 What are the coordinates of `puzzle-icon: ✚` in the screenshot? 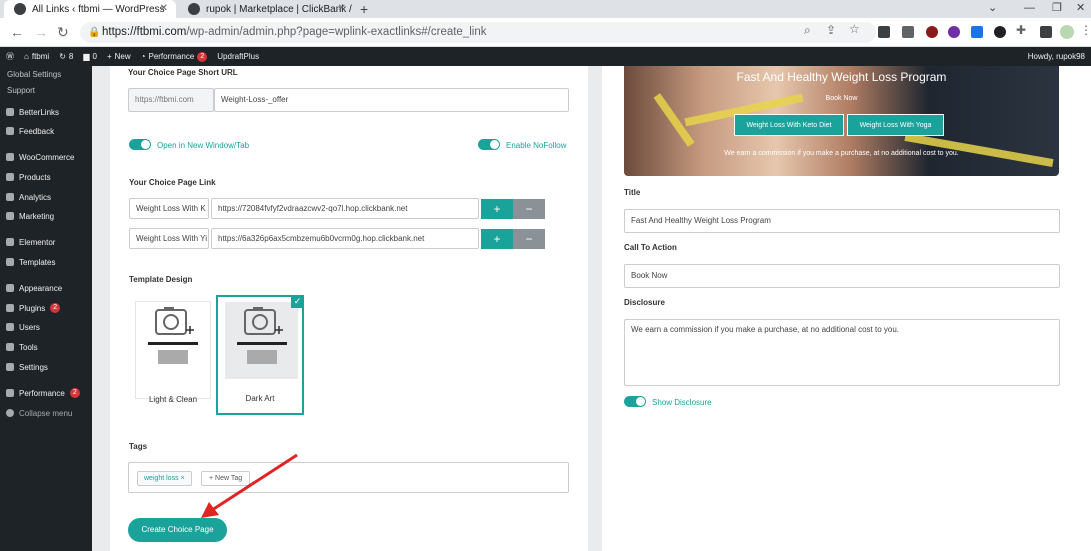 It's located at (1021, 30).